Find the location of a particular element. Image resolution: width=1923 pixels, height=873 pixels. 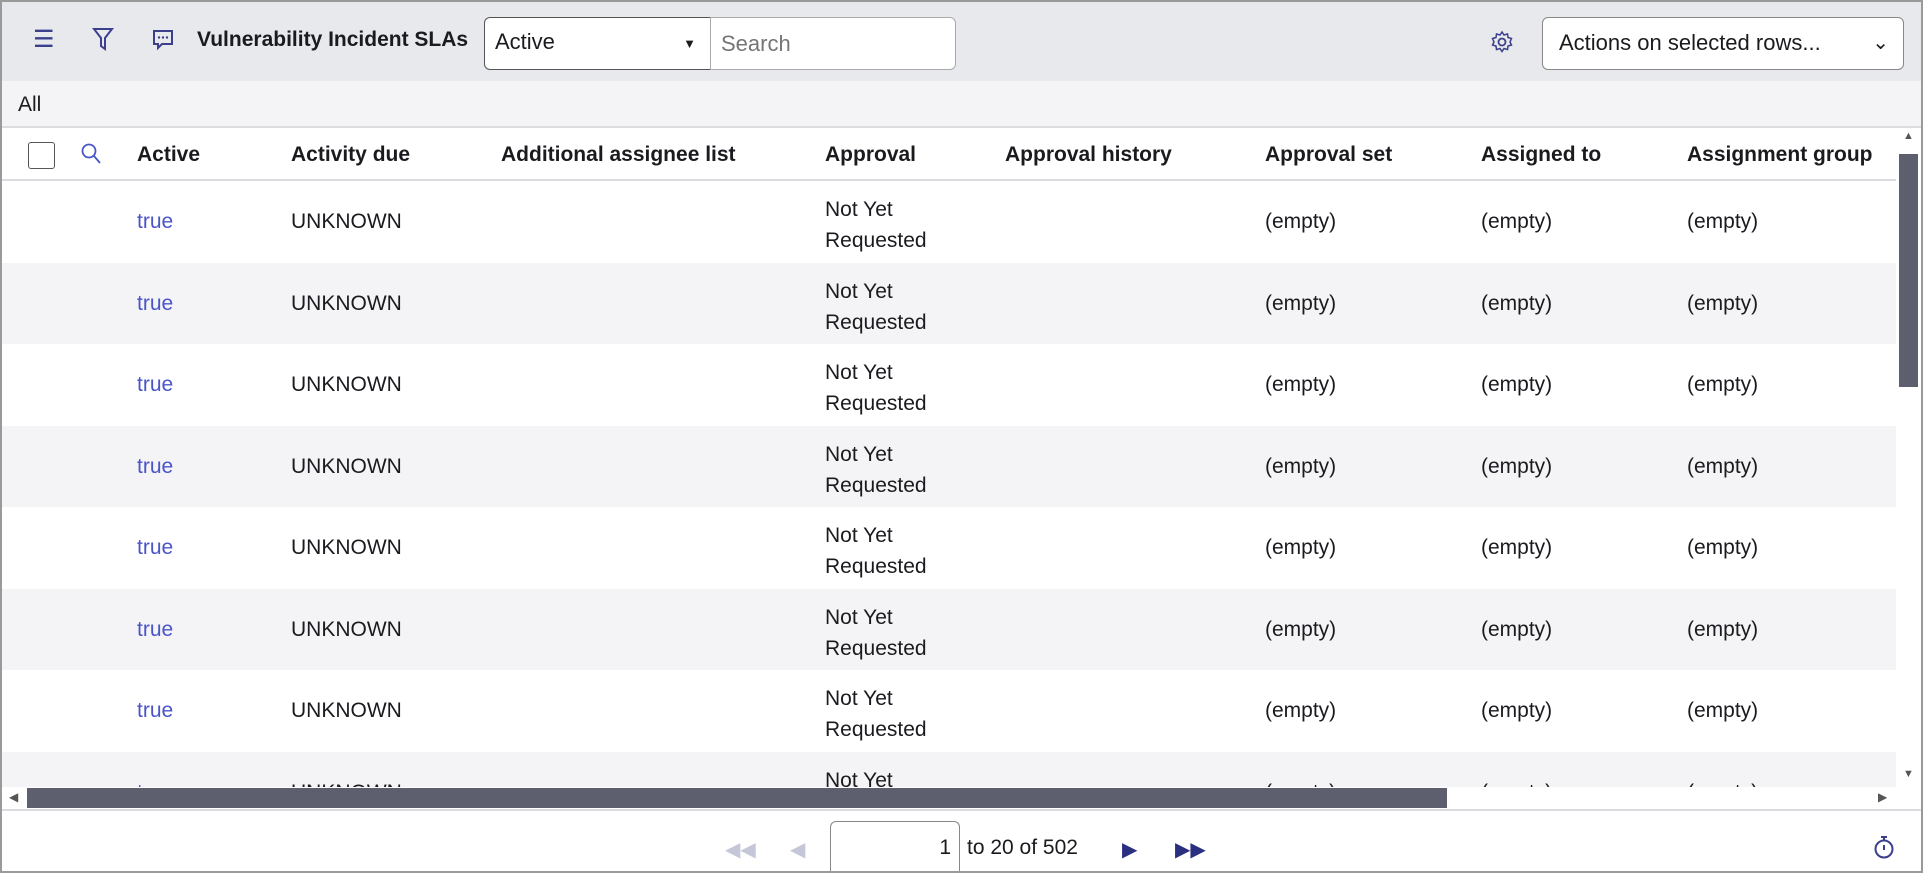

vertical-scroll-thumb is located at coordinates (1908, 270).